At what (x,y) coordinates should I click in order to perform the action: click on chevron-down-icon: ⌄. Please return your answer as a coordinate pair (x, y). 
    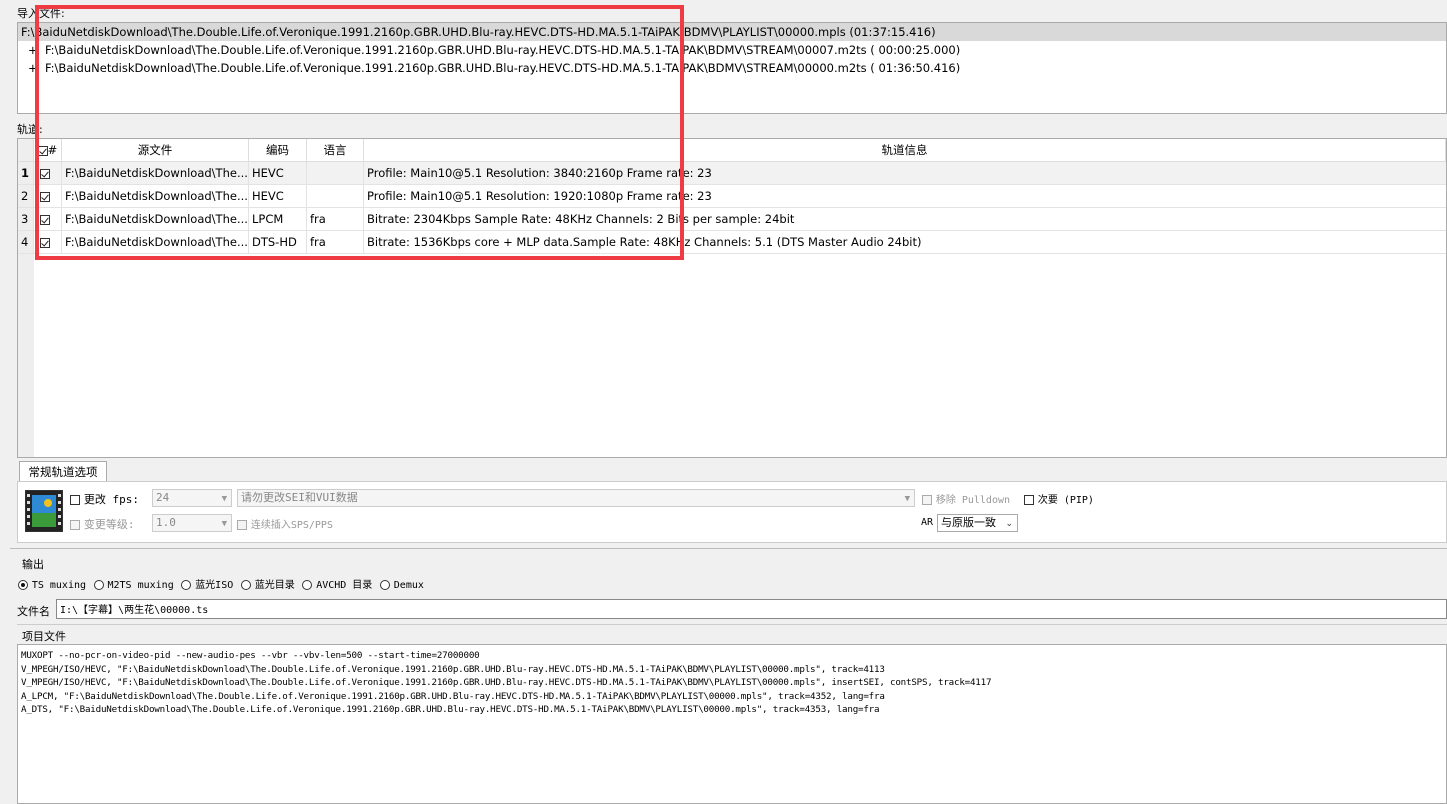
    Looking at the image, I should click on (1009, 524).